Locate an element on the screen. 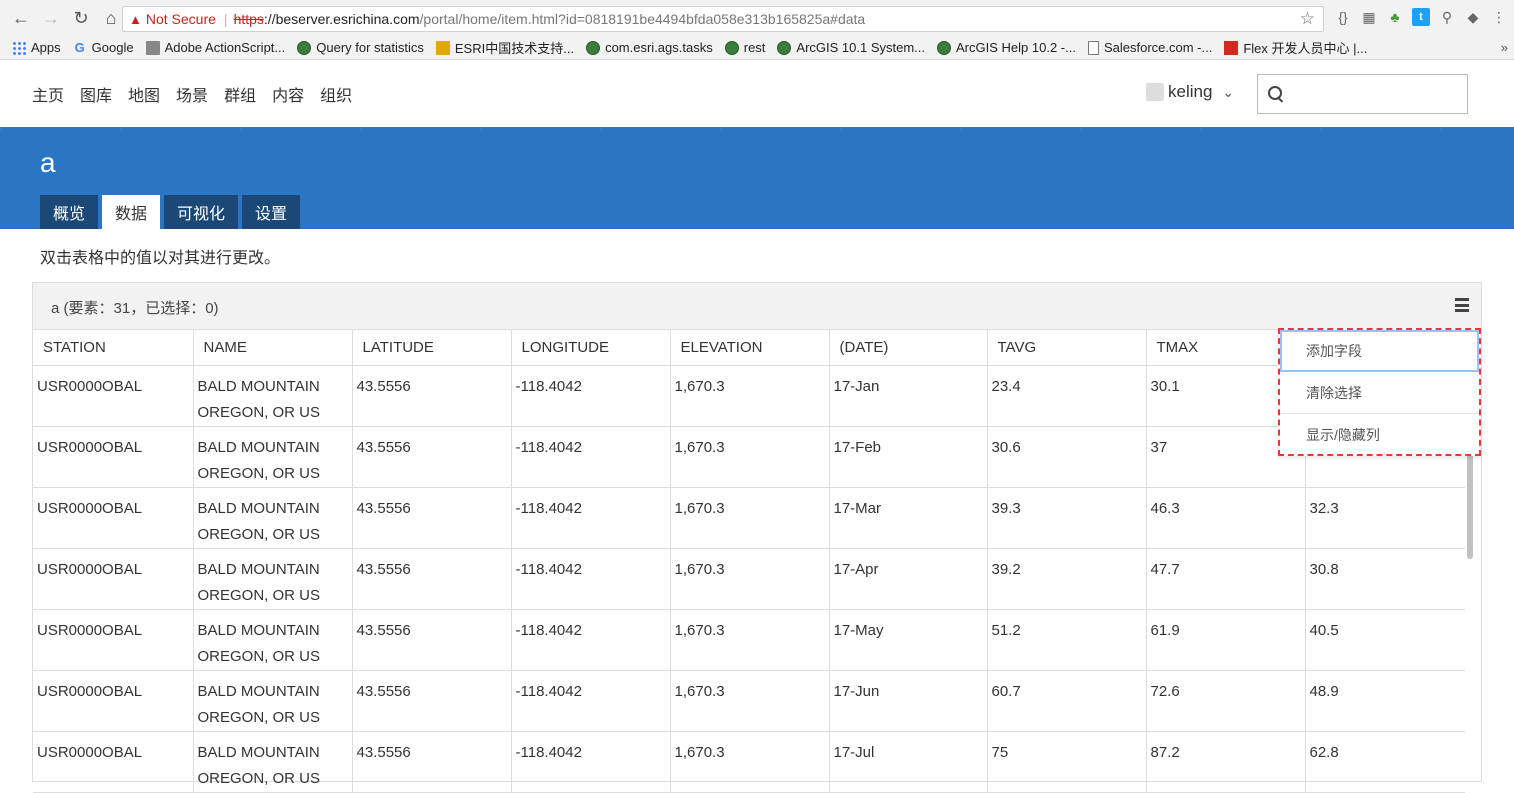  table-cell: 40.5 is located at coordinates (1385, 640).